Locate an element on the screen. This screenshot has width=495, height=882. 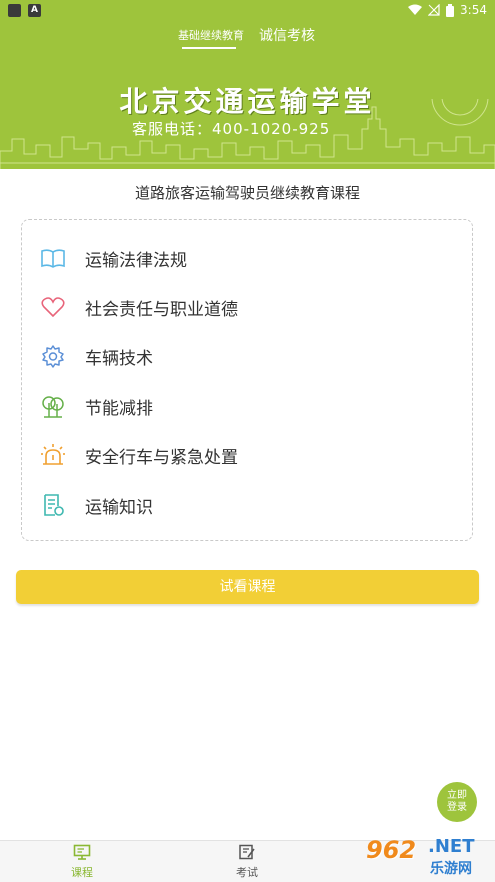
course-item-vehicle-technology: 车辆技术 is located at coordinates (96, 356).